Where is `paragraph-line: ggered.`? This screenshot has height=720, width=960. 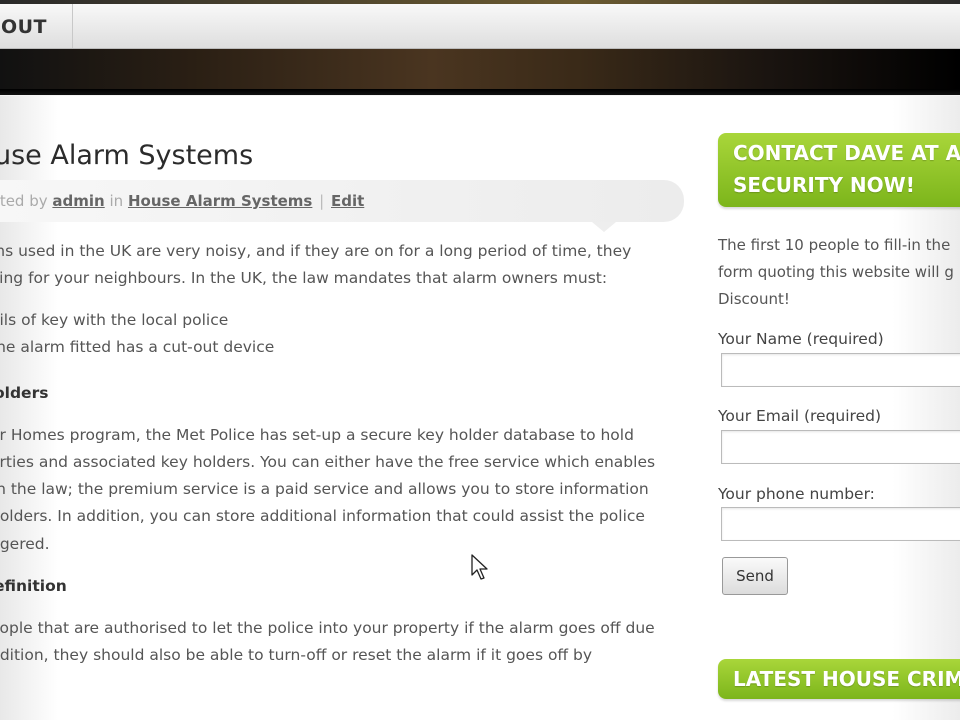 paragraph-line: ggered. is located at coordinates (25, 544).